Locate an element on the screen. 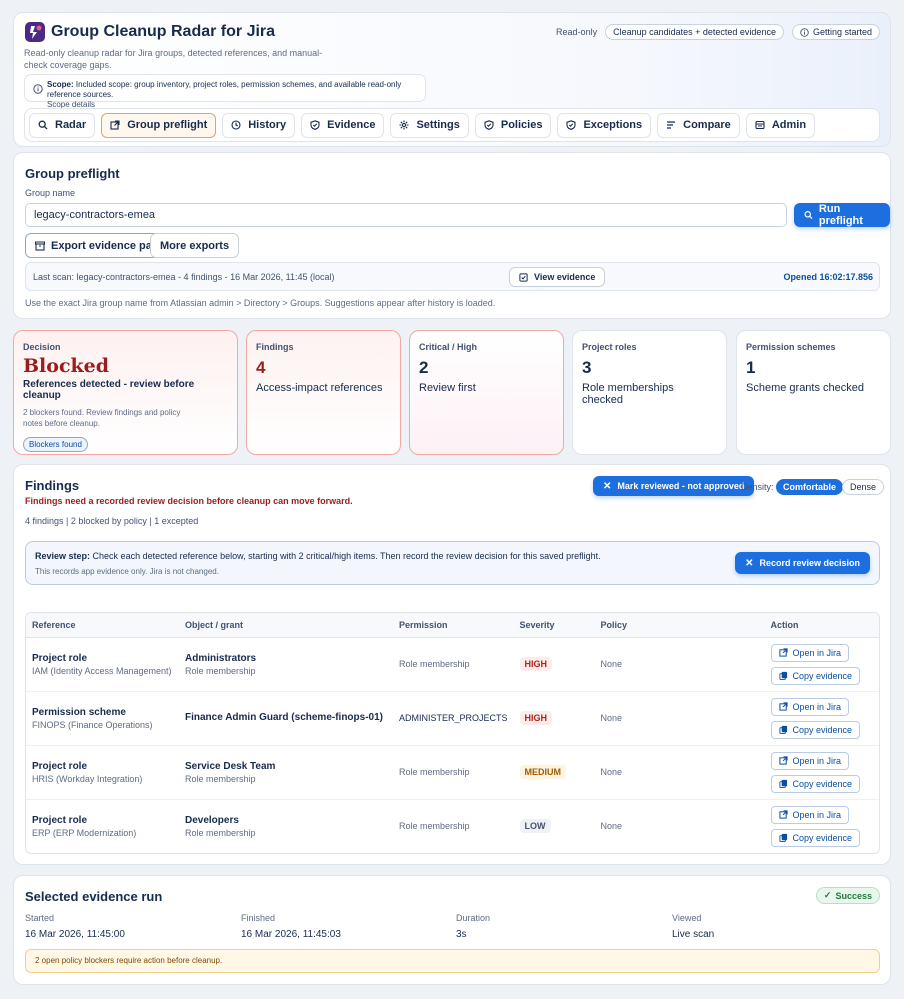 The image size is (904, 999). success-badge: ✓ Success is located at coordinates (847, 895).